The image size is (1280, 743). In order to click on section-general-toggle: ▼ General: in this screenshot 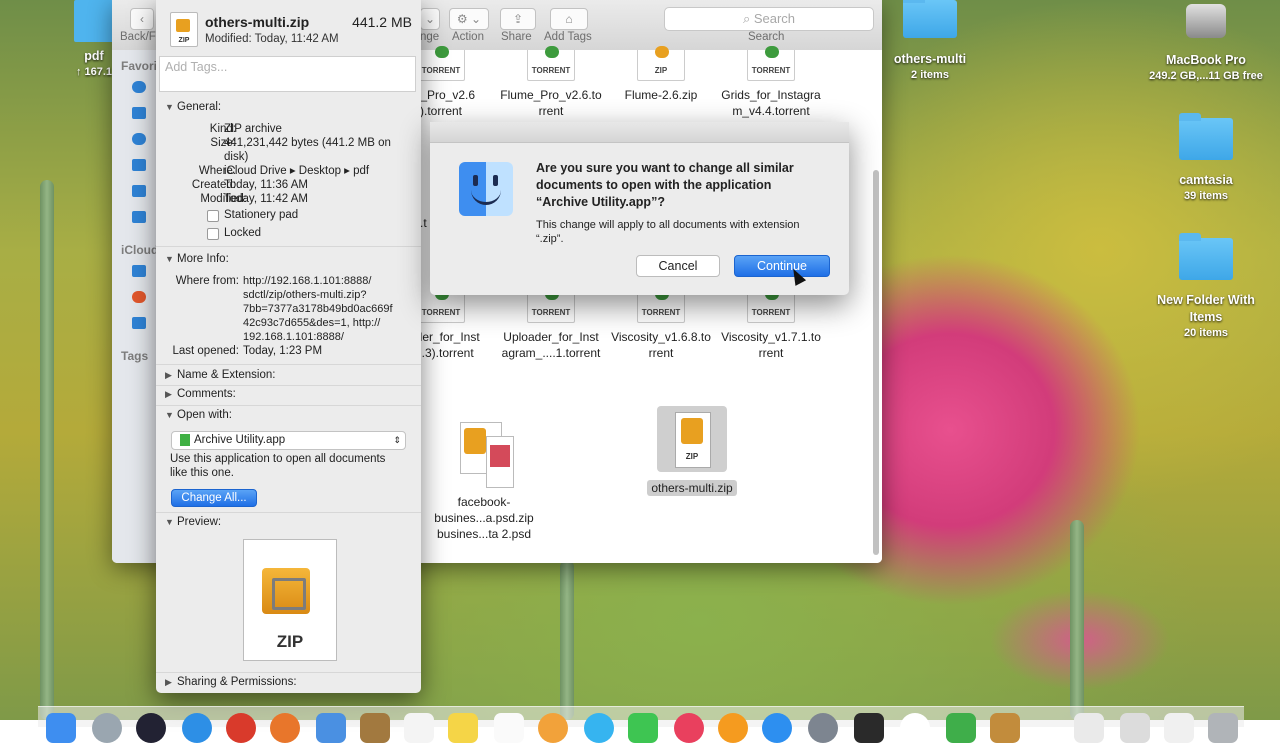, I will do `click(193, 107)`.